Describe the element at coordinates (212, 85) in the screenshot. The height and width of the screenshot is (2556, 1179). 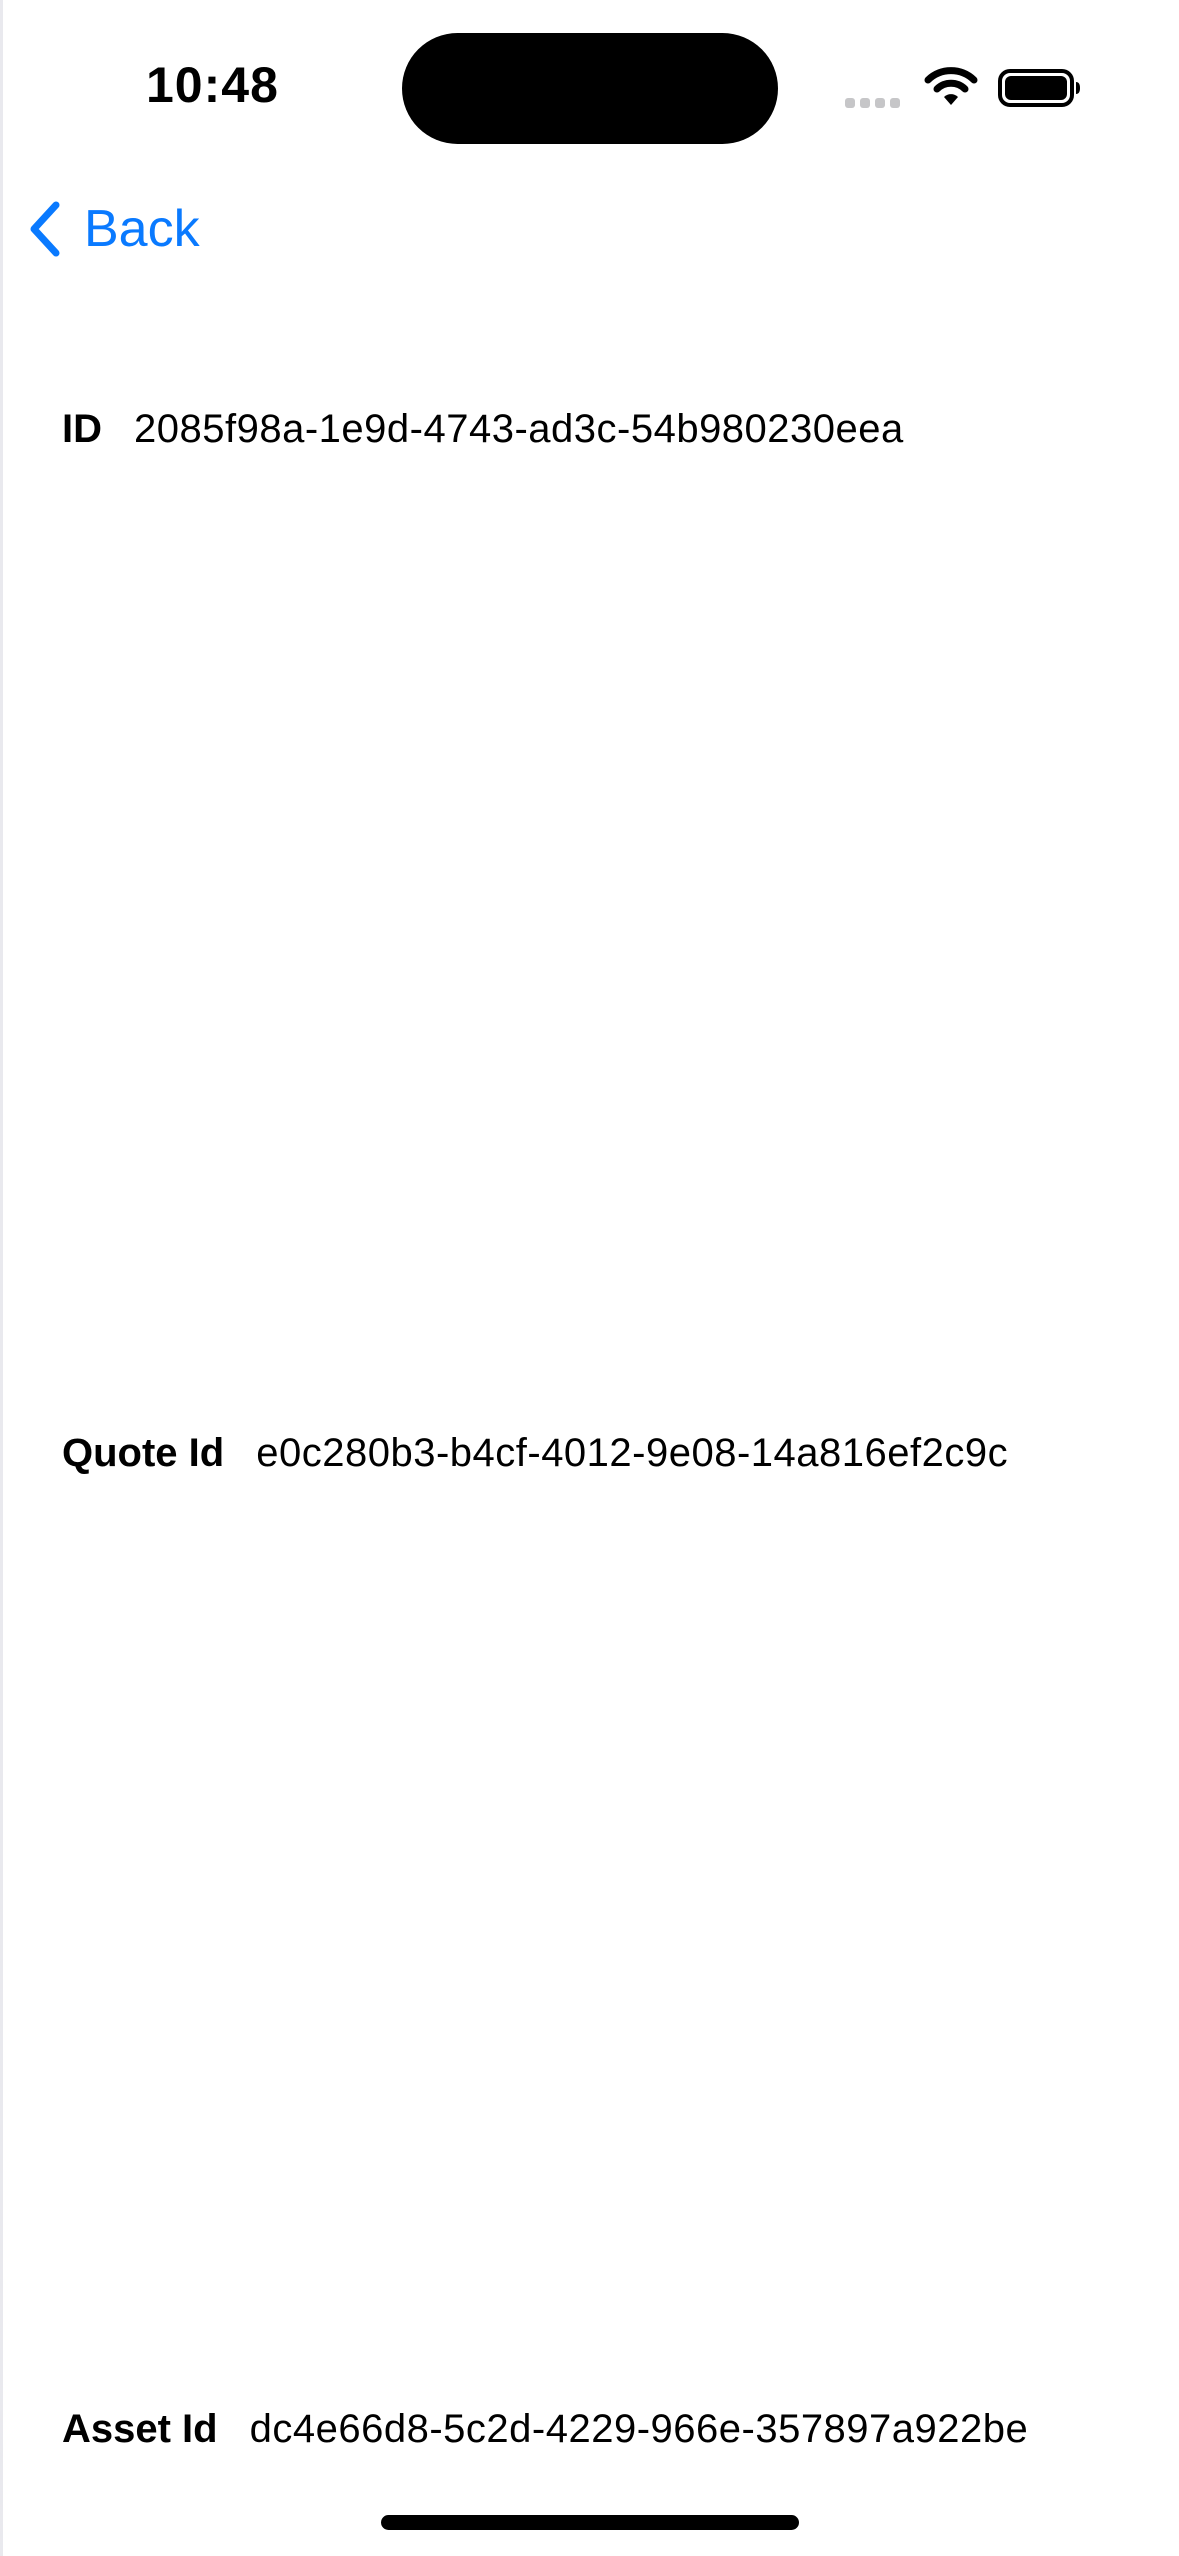
I see `status-time: 10:48` at that location.